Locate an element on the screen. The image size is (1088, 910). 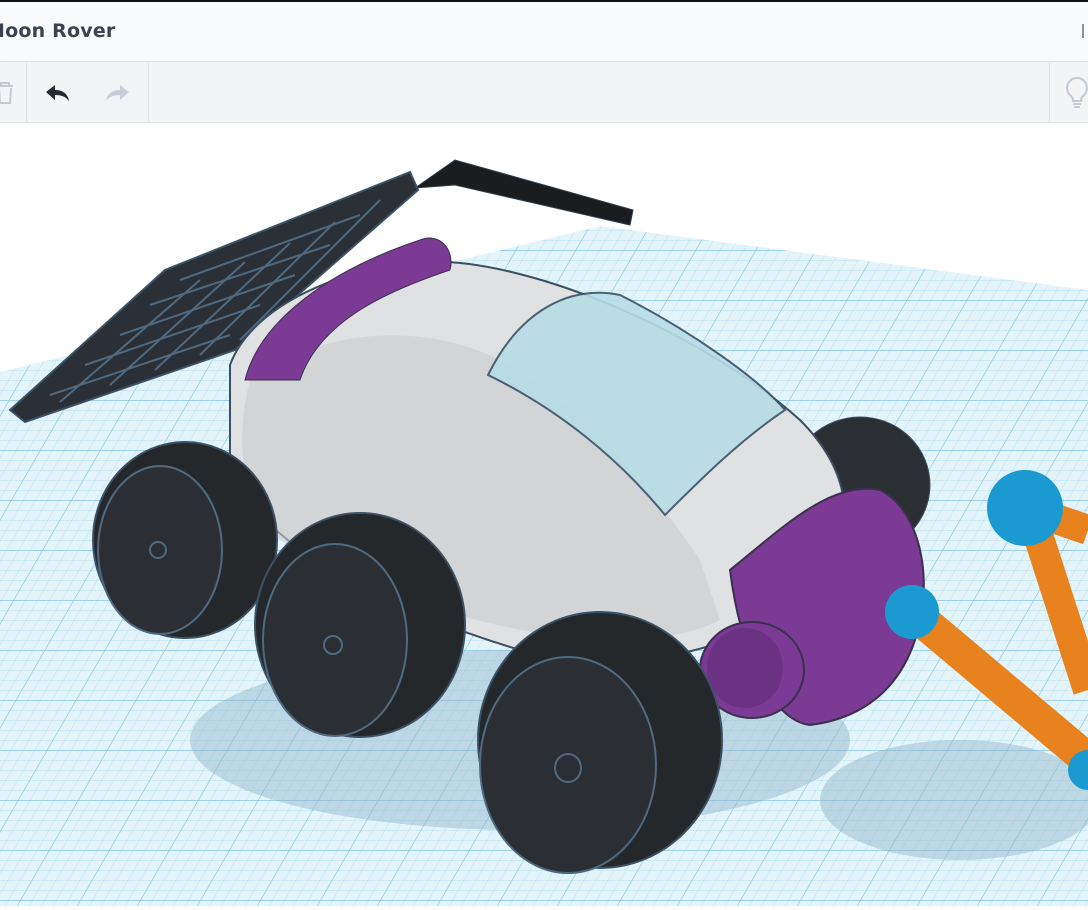
title-bar: Moon Rover is located at coordinates (544, 32).